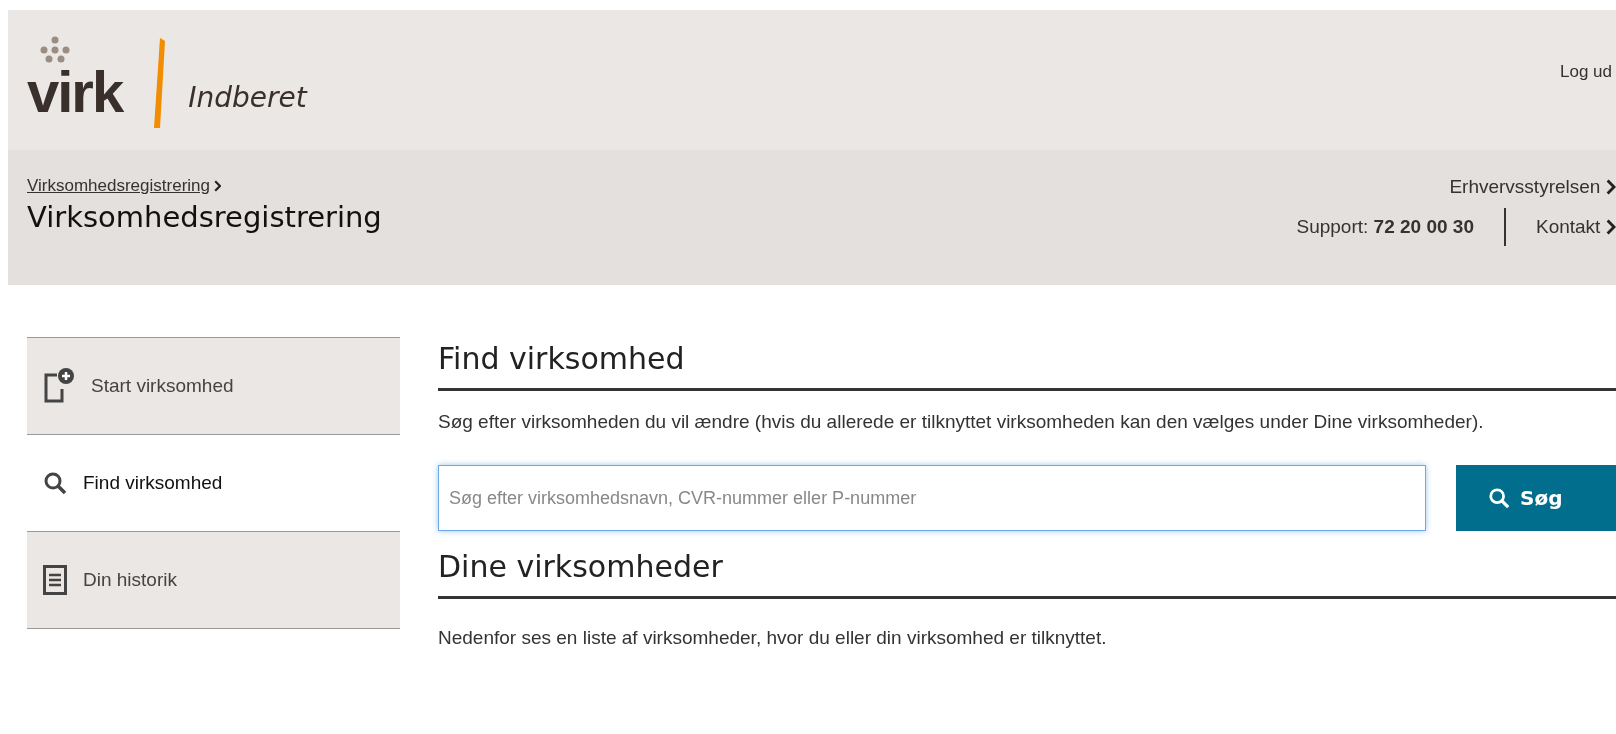  Describe the element at coordinates (204, 217) in the screenshot. I see `page-title: Virksomhedsregistrering` at that location.